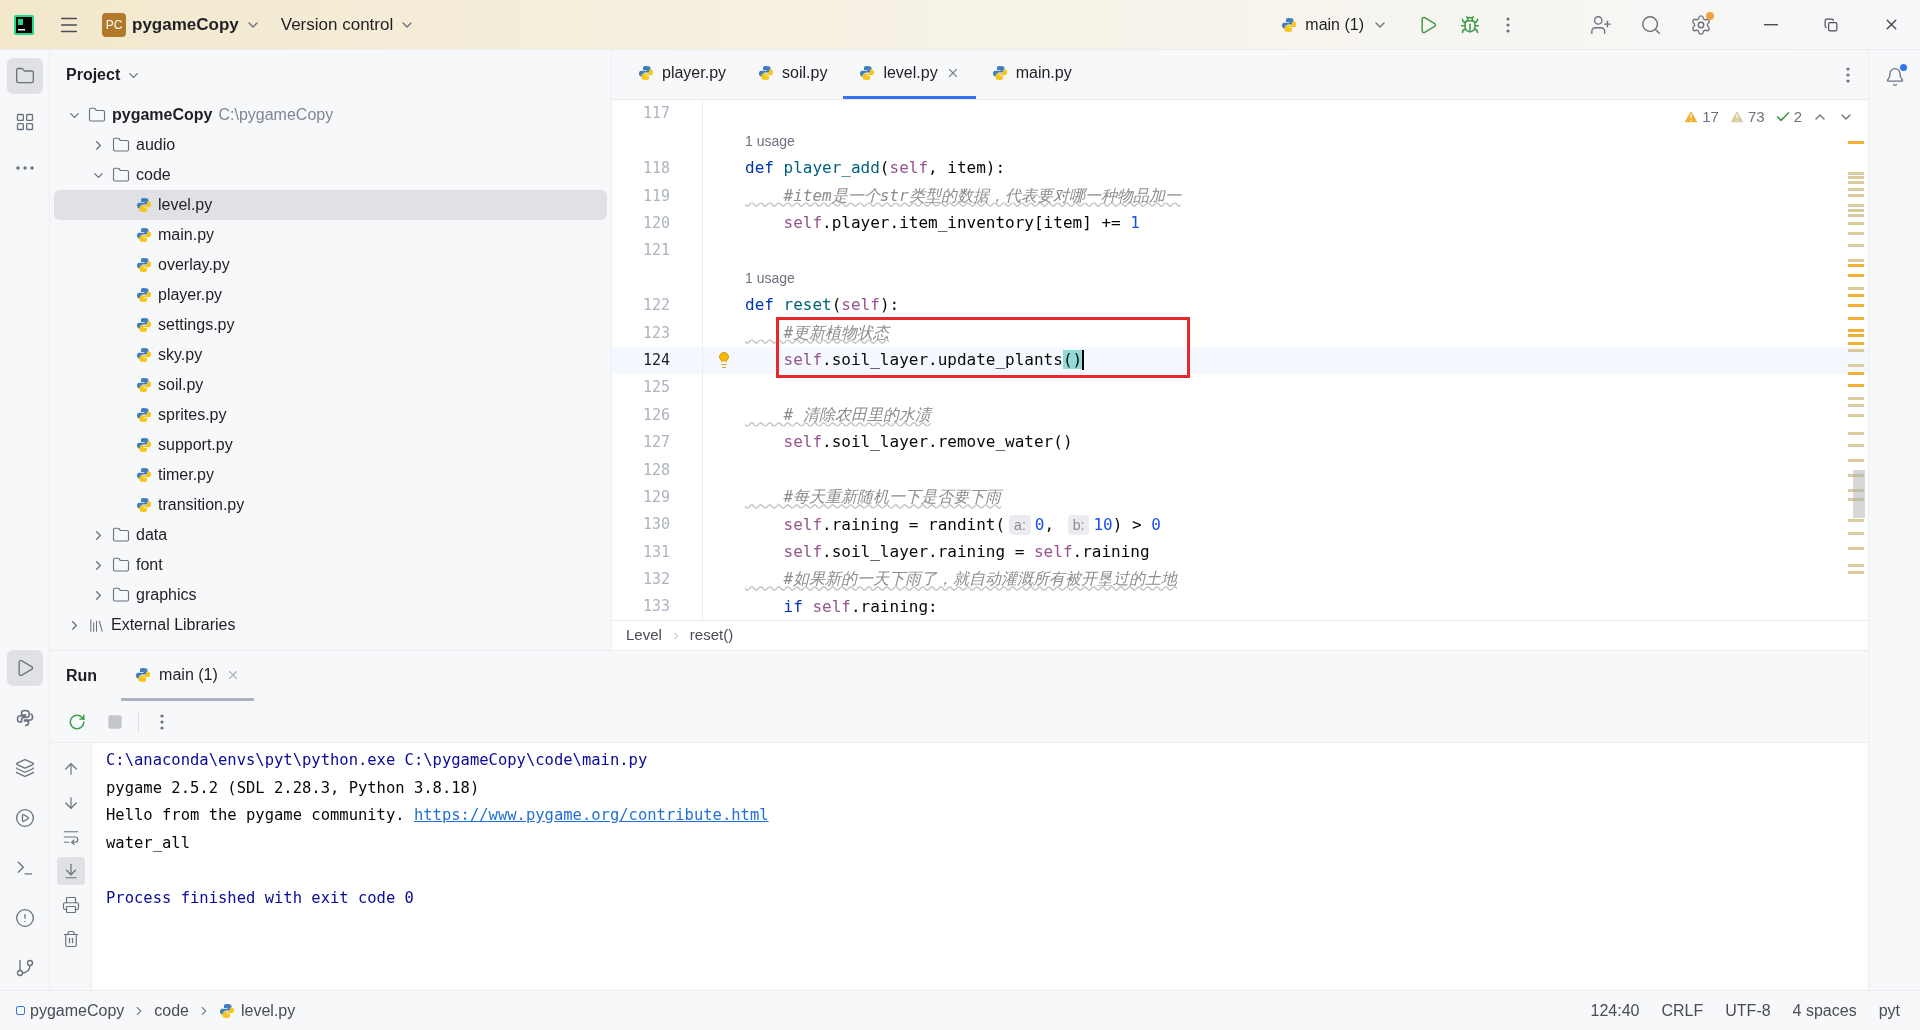  I want to click on editor-tab: level.py, so click(909, 74).